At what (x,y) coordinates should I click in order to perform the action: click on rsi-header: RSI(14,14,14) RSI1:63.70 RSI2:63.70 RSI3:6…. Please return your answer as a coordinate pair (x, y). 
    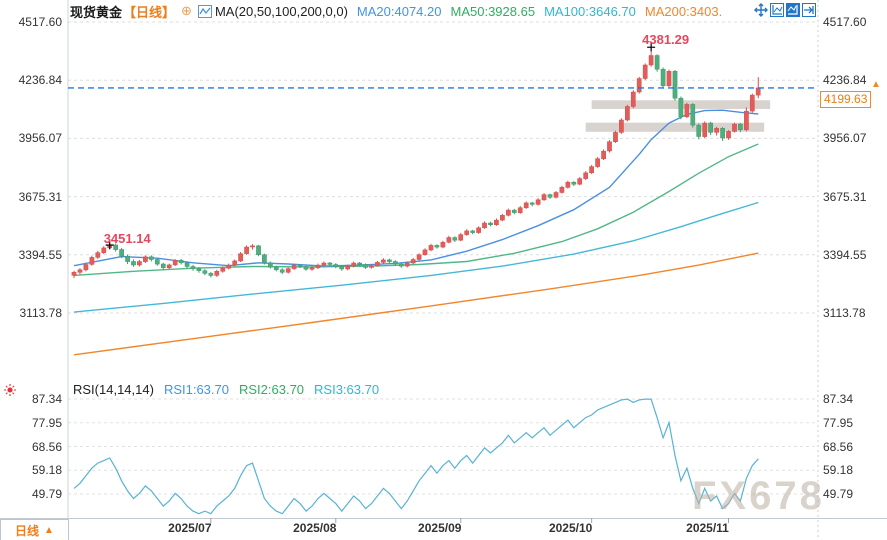
    Looking at the image, I should click on (226, 389).